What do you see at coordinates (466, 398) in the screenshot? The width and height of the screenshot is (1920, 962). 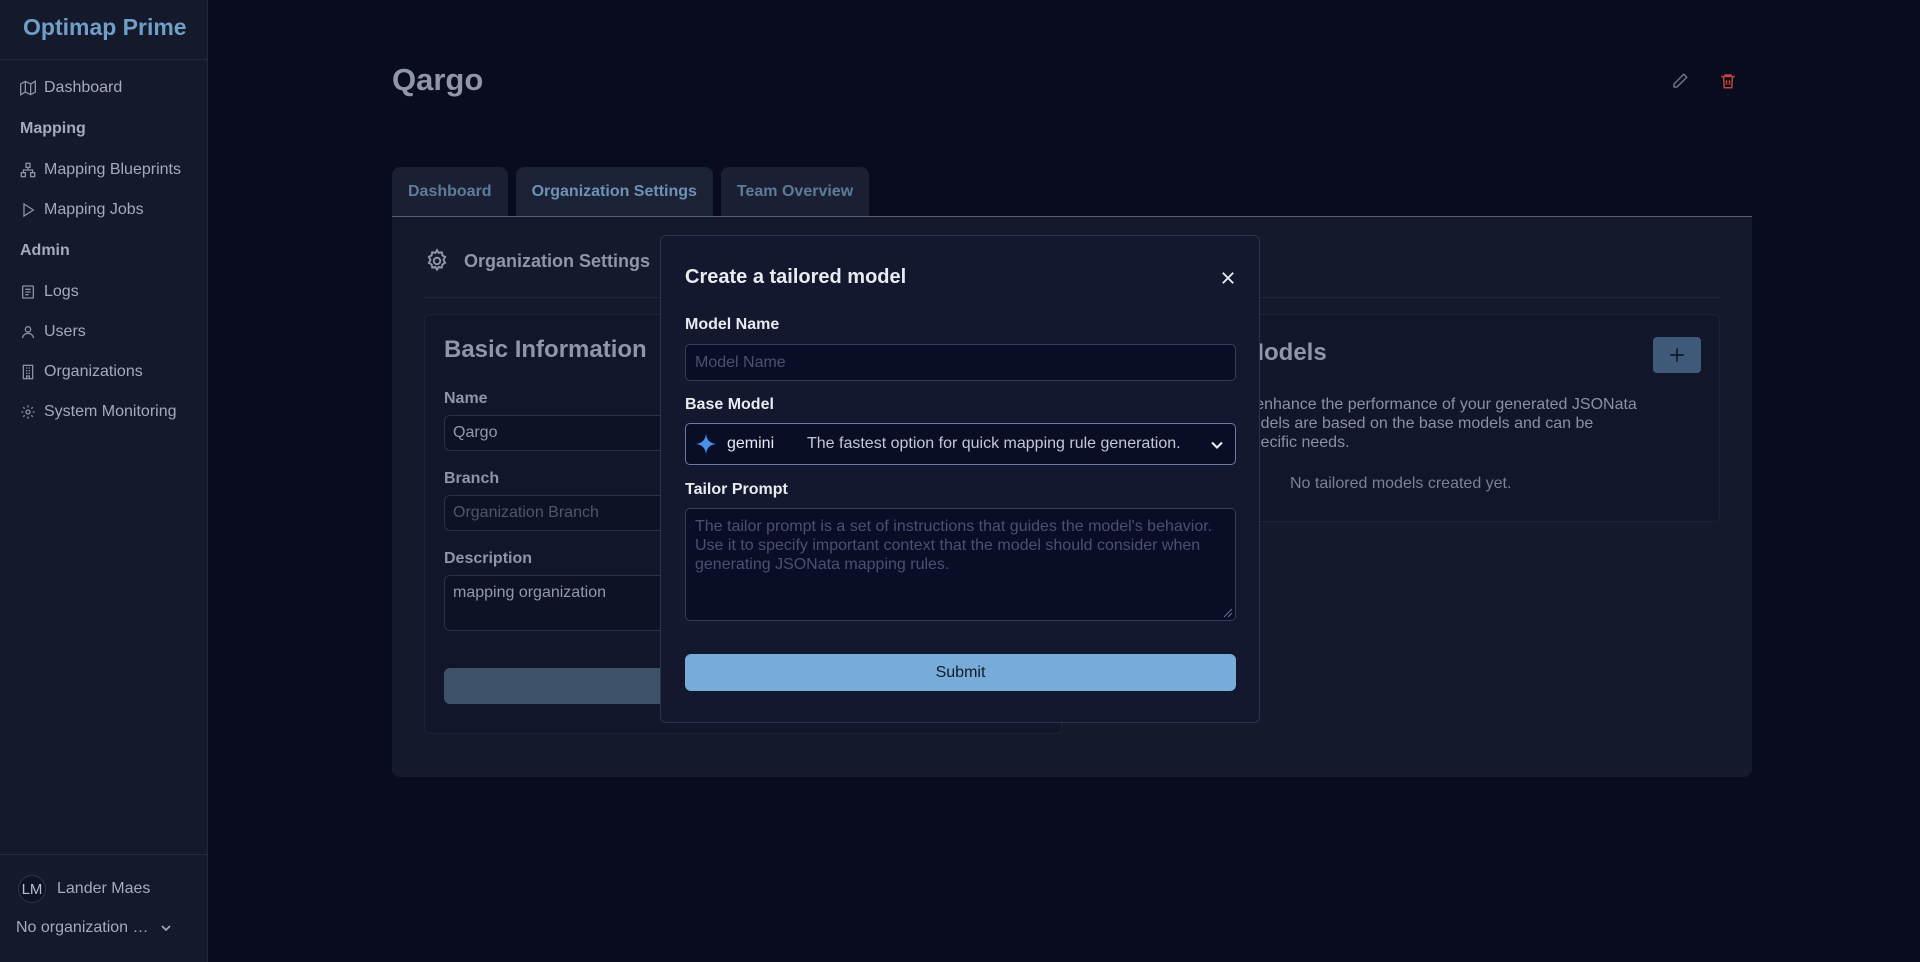 I see `name-label: Name` at bounding box center [466, 398].